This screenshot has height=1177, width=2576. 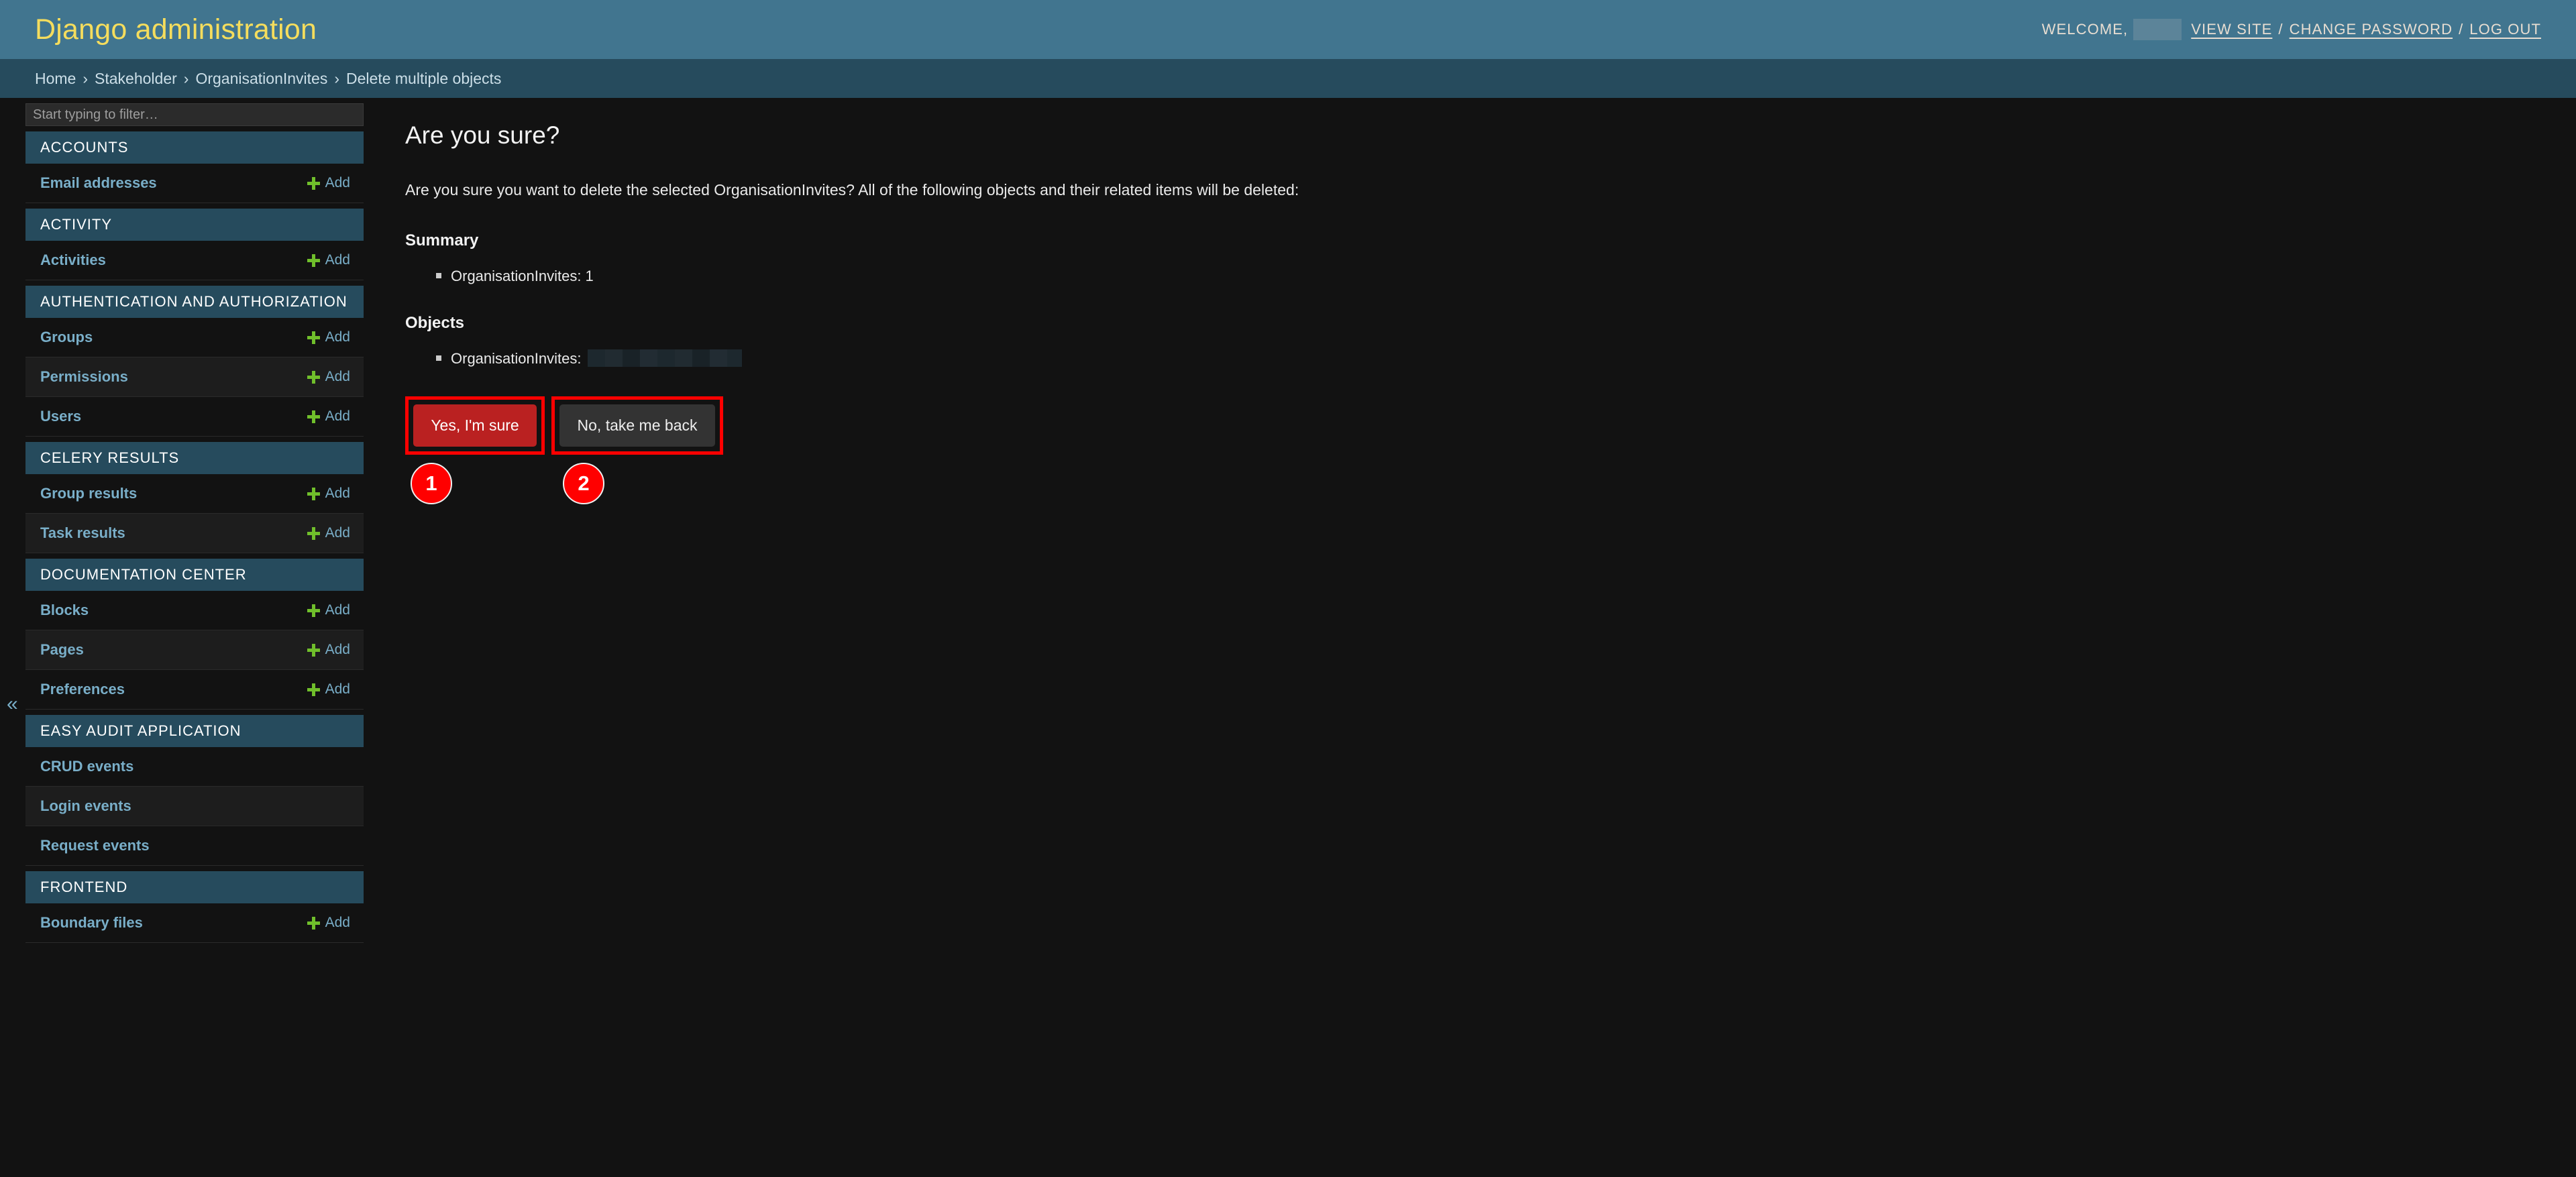 I want to click on annotation-box-2: No, take me back, so click(x=637, y=425).